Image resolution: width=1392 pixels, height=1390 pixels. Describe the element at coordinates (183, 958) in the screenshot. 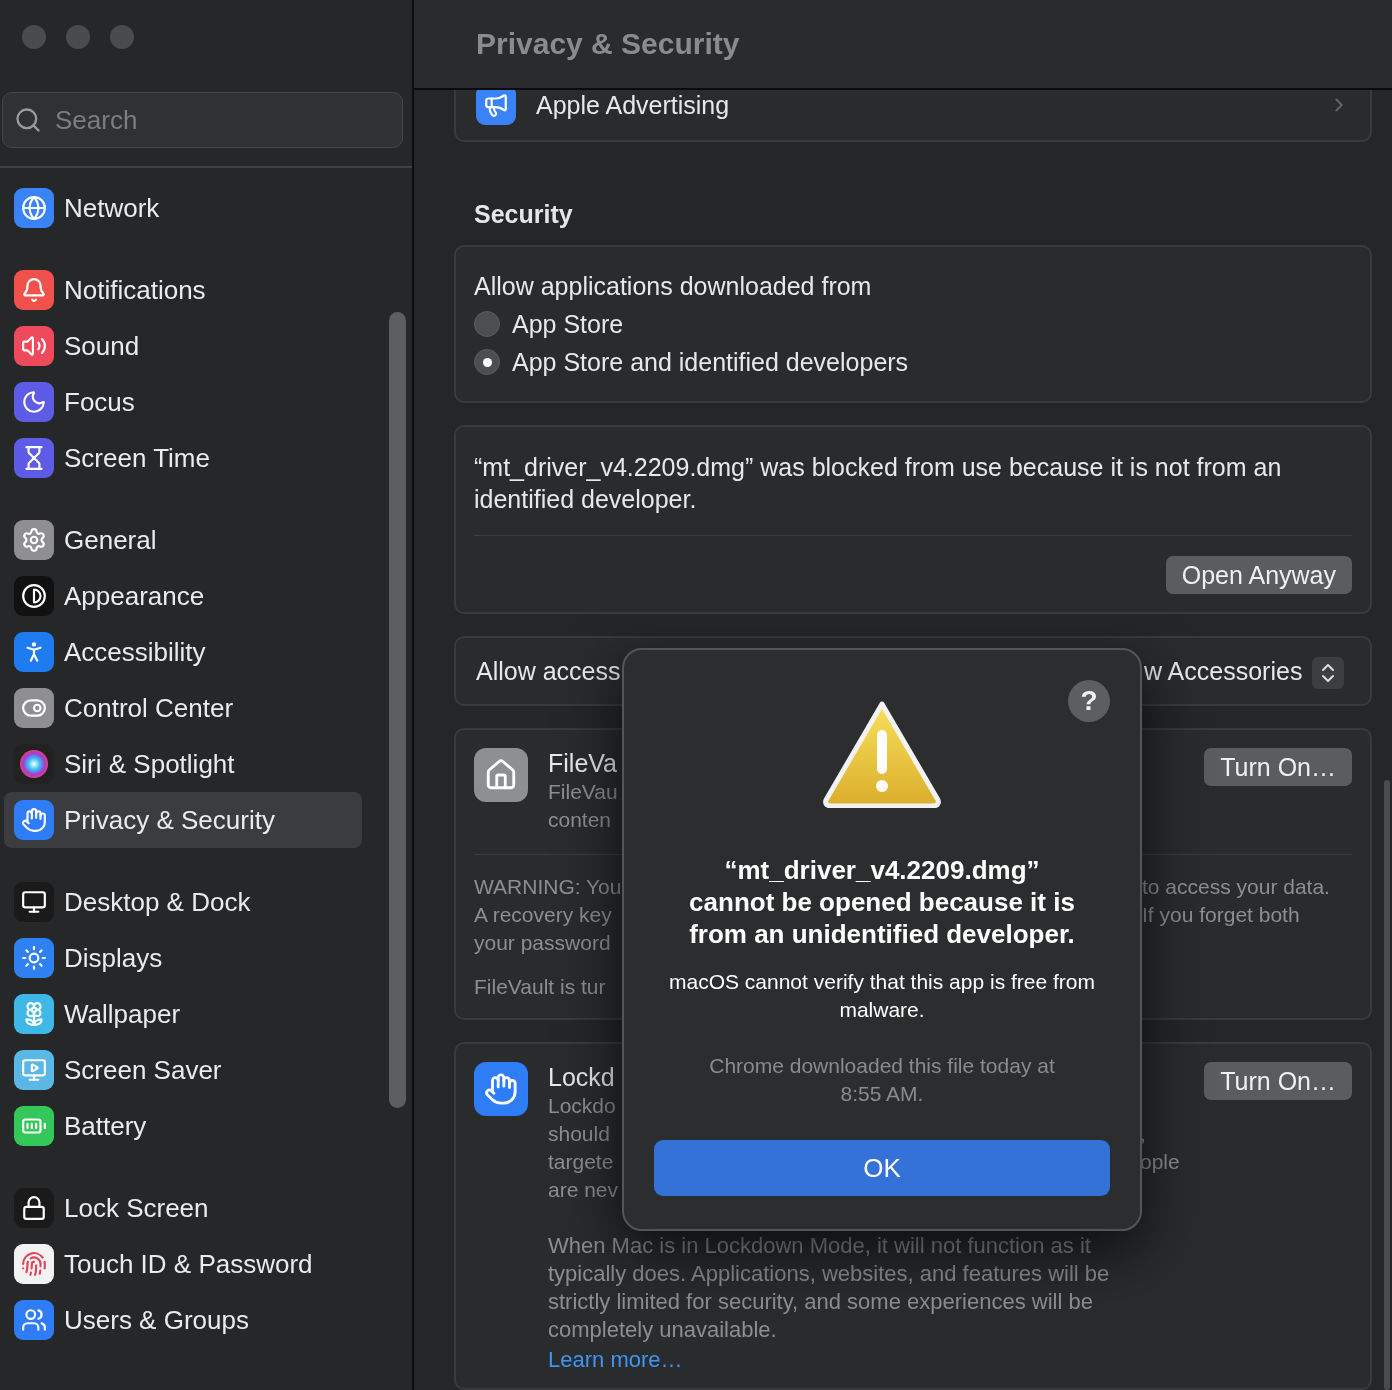

I see `sidebar-item: Displays` at that location.